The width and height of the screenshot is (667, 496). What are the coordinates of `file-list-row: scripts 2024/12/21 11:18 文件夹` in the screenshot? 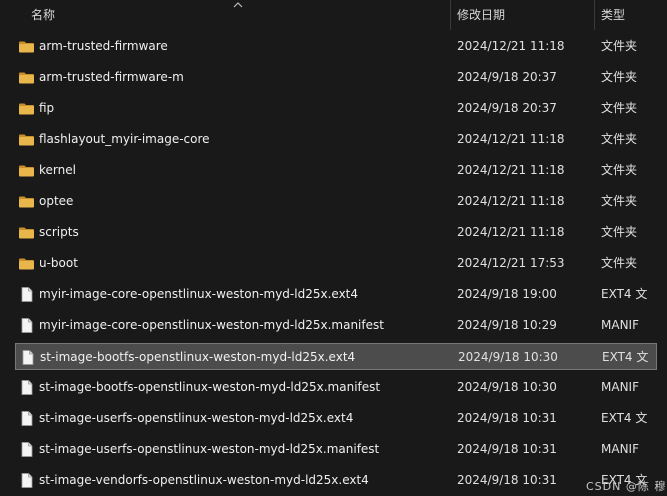 It's located at (336, 232).